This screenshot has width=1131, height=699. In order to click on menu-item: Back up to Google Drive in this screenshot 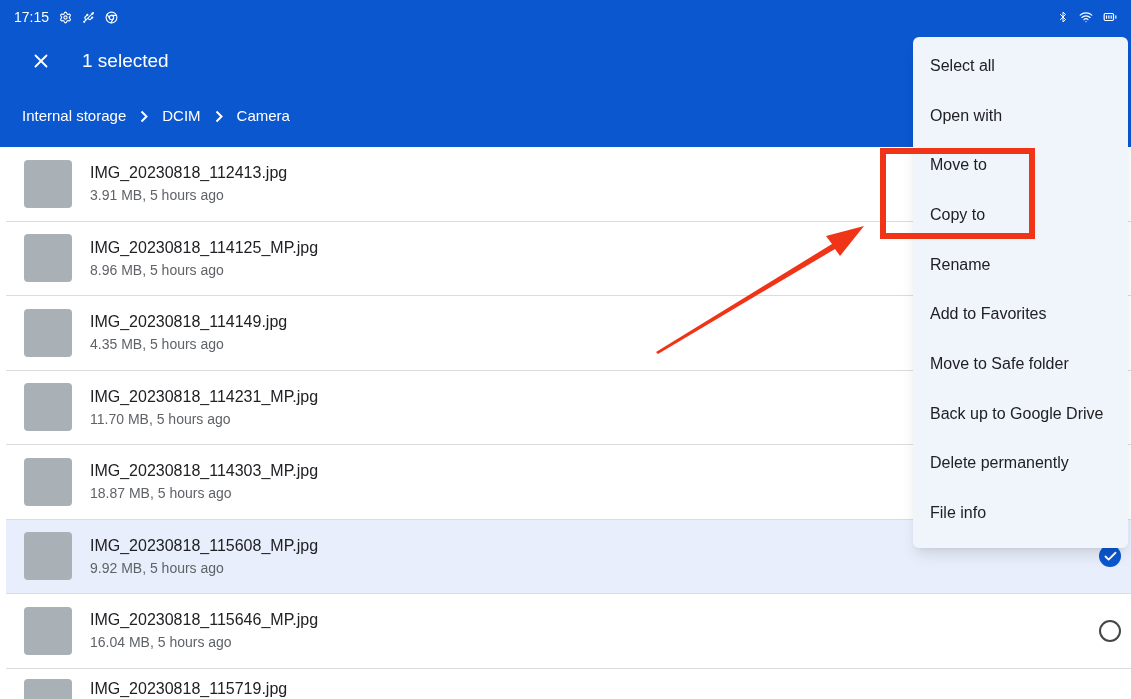, I will do `click(1020, 413)`.